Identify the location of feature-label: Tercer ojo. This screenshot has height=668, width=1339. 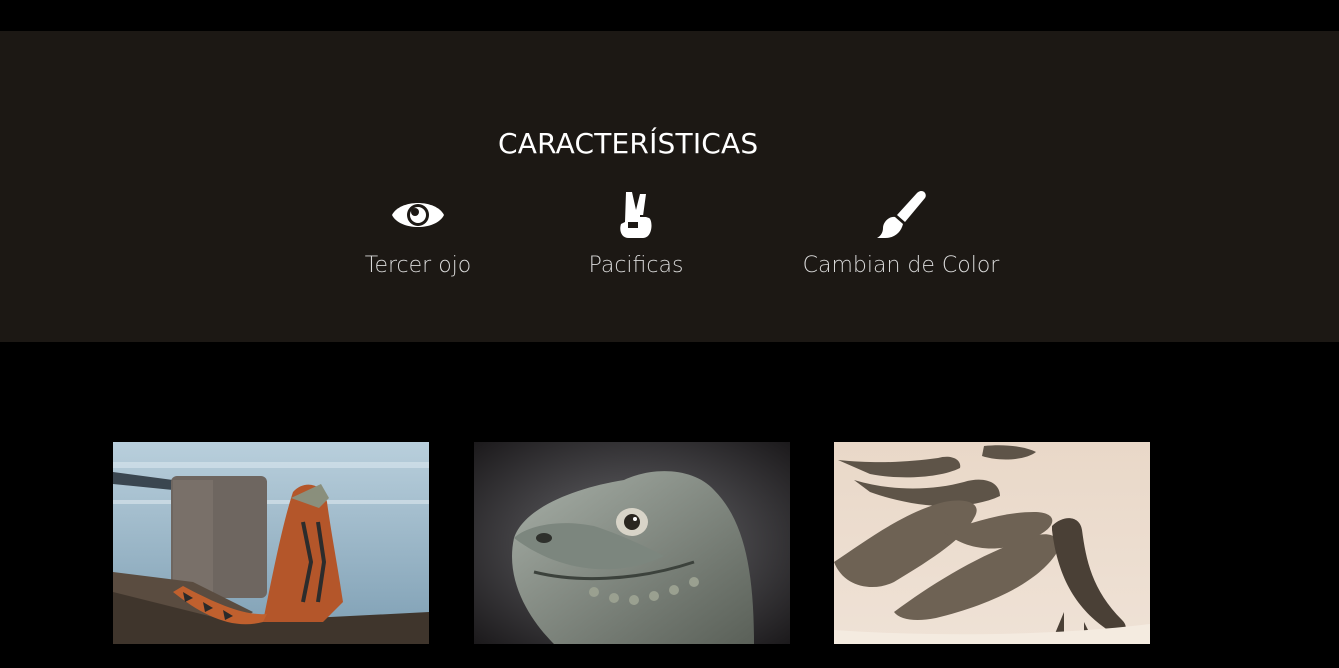
(418, 265).